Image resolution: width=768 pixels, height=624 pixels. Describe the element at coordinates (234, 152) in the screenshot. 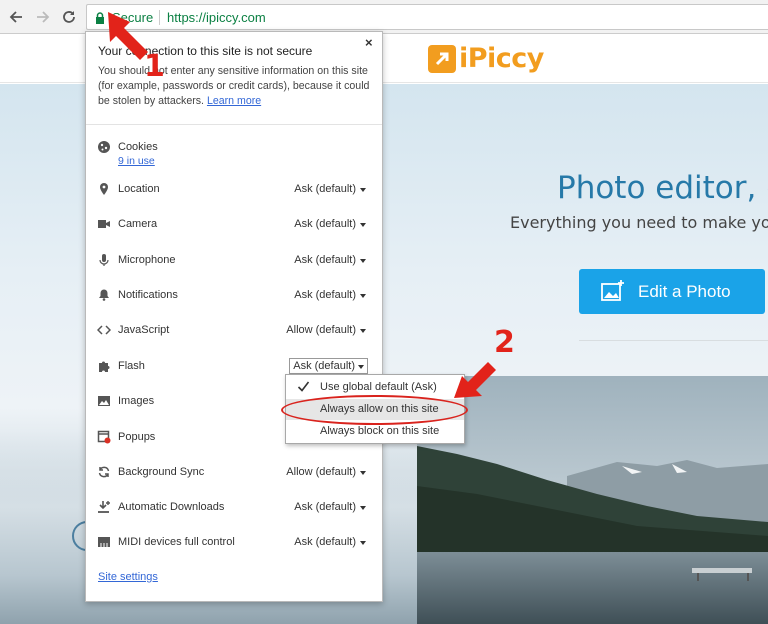

I see `cookies-row: Cookies 9 in use` at that location.